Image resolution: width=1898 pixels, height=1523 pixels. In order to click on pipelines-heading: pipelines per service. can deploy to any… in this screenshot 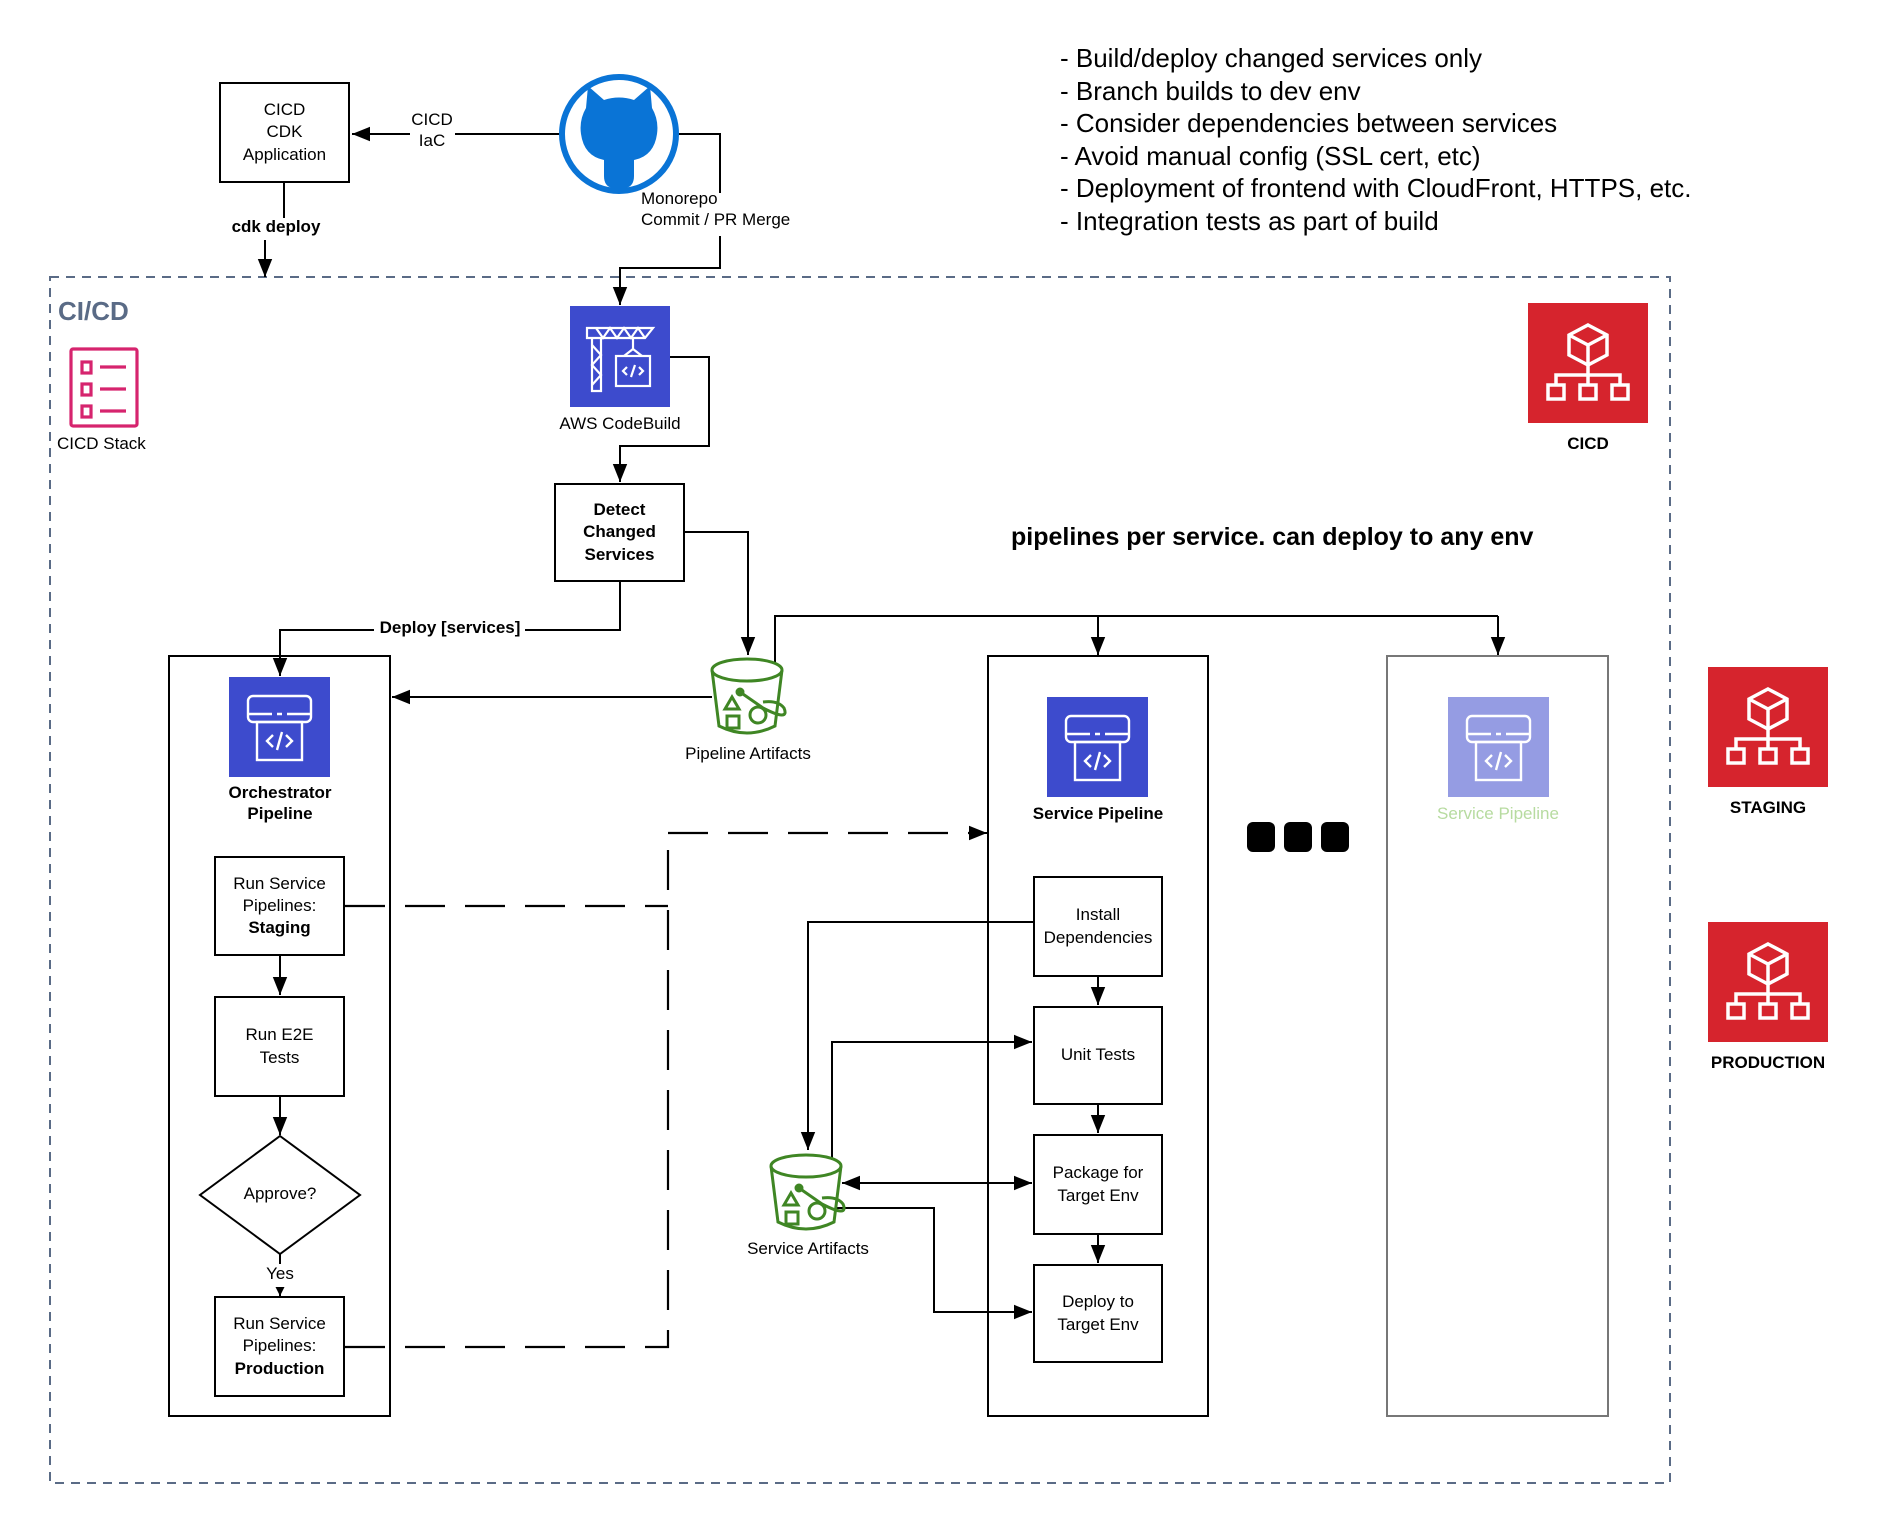, I will do `click(1272, 537)`.